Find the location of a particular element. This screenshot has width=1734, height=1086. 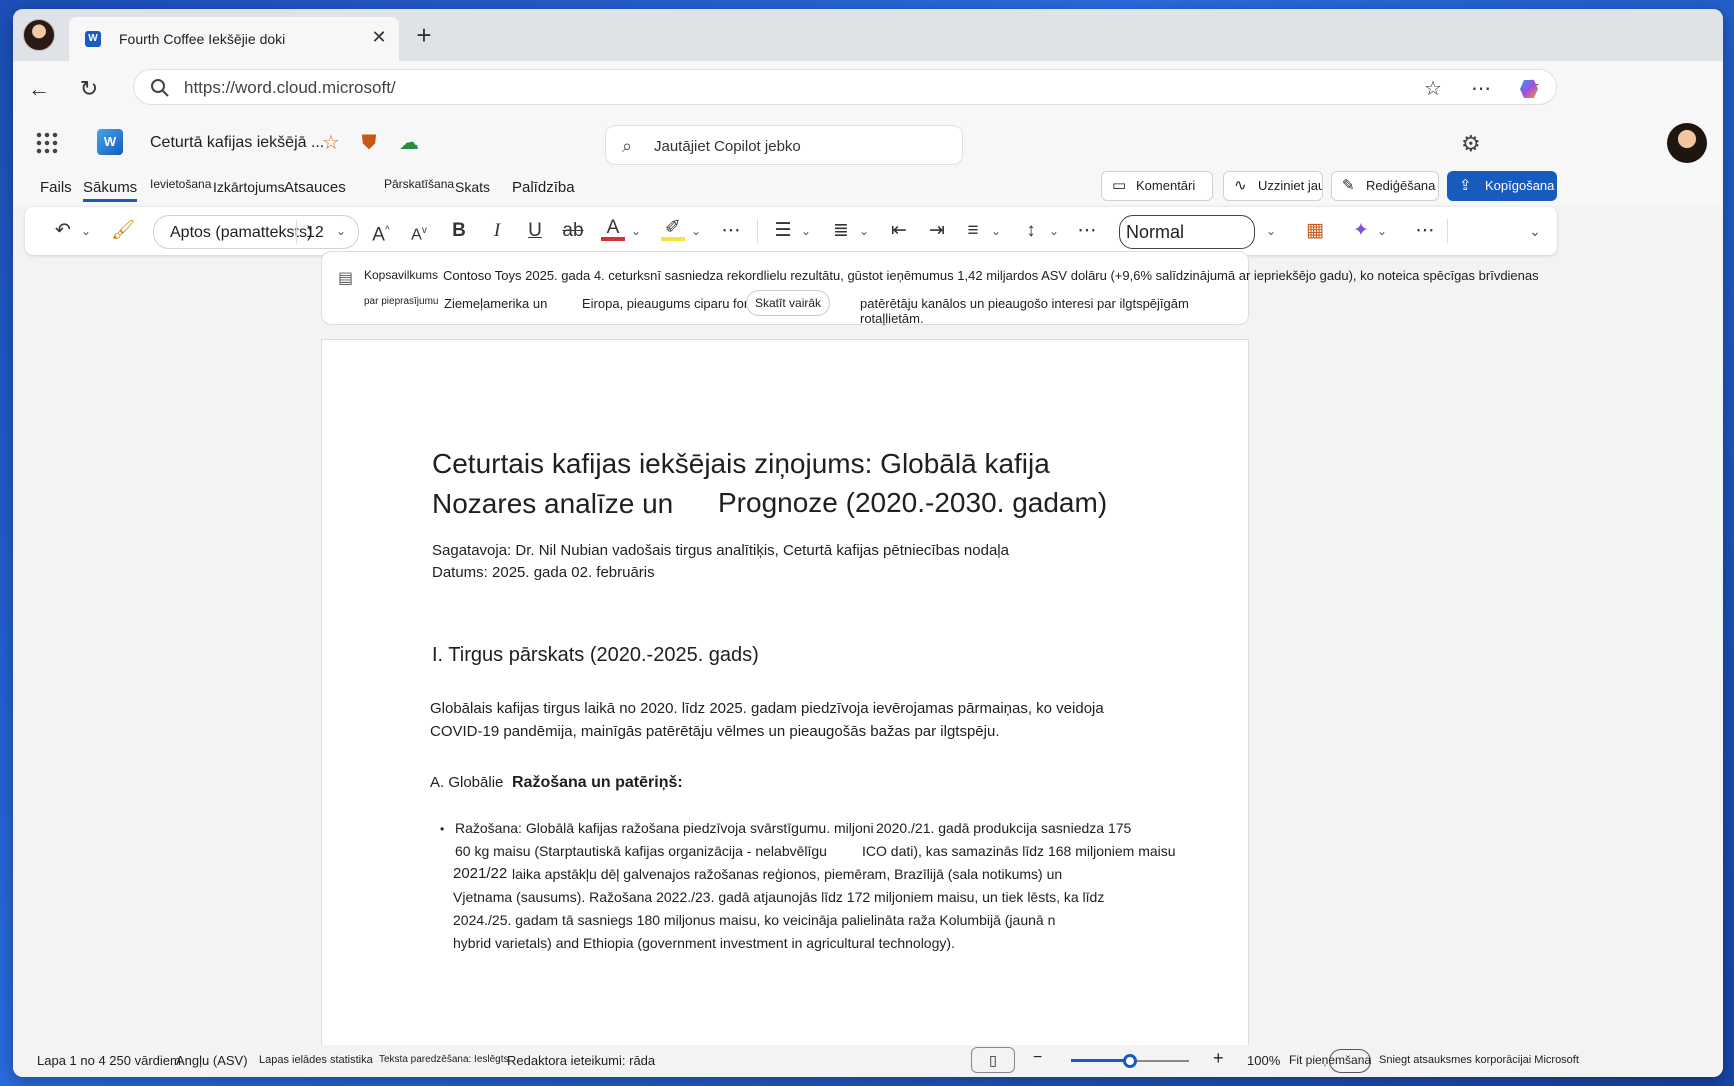

settings-gear-icon: ⚙ is located at coordinates (1471, 144).